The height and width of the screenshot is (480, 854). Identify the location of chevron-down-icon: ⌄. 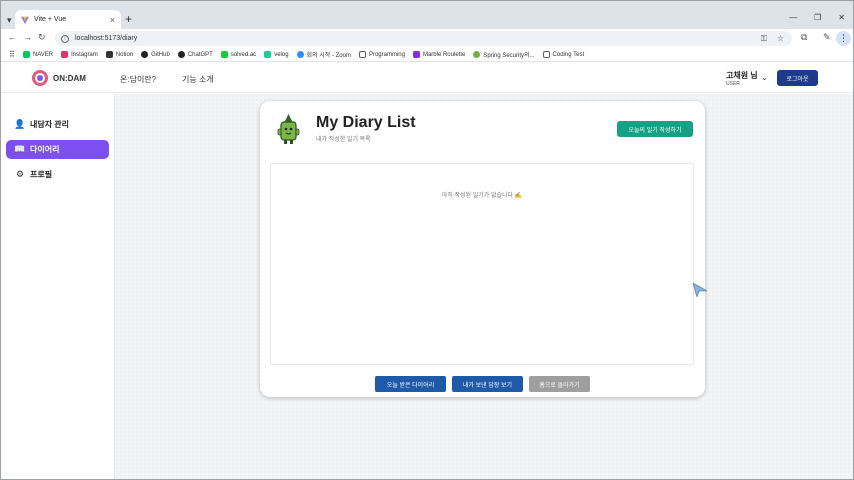
(764, 77).